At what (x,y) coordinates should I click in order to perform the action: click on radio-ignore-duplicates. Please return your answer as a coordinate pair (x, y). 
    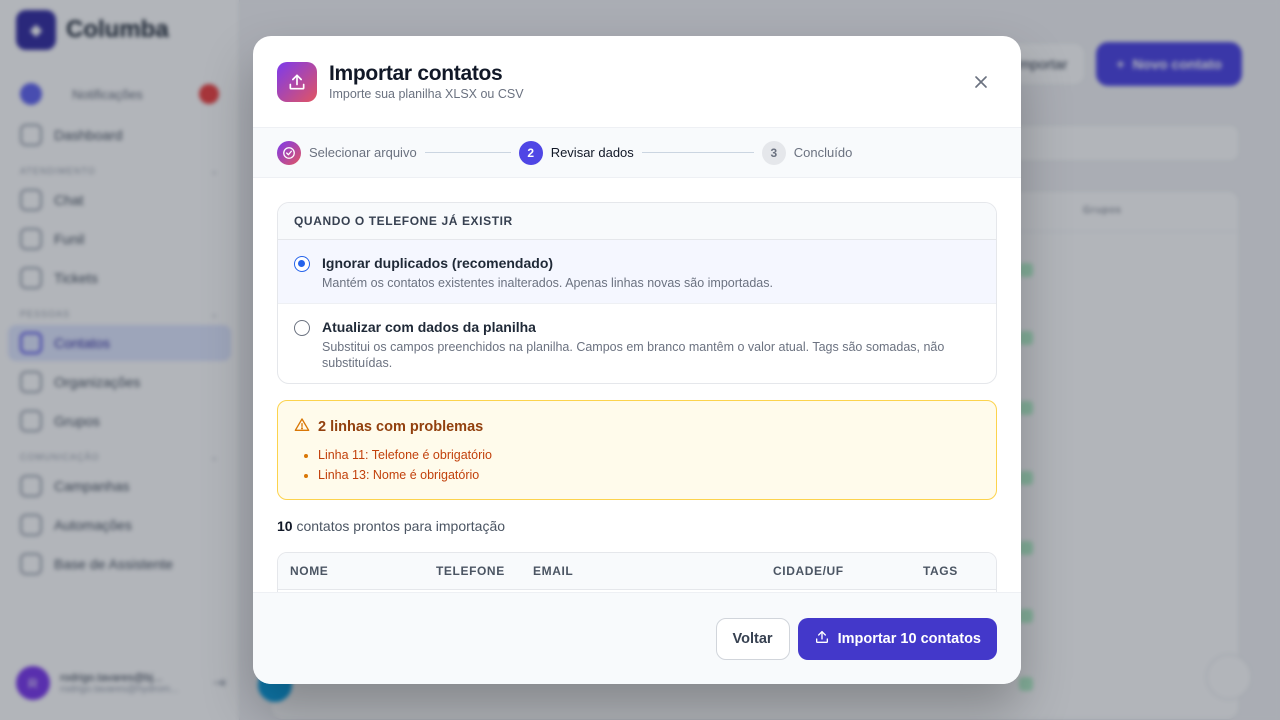
    Looking at the image, I should click on (302, 264).